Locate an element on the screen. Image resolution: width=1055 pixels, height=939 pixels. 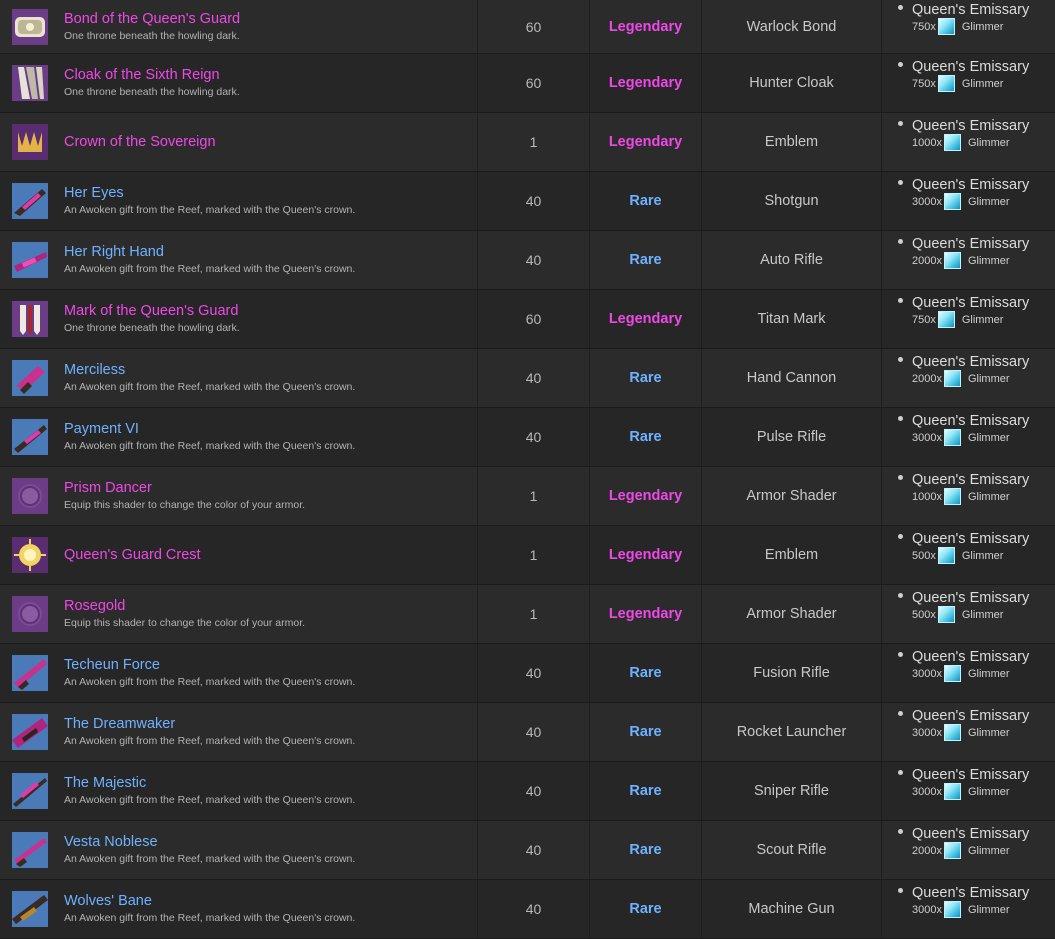
item-name-link: Rosegold is located at coordinates (184, 606).